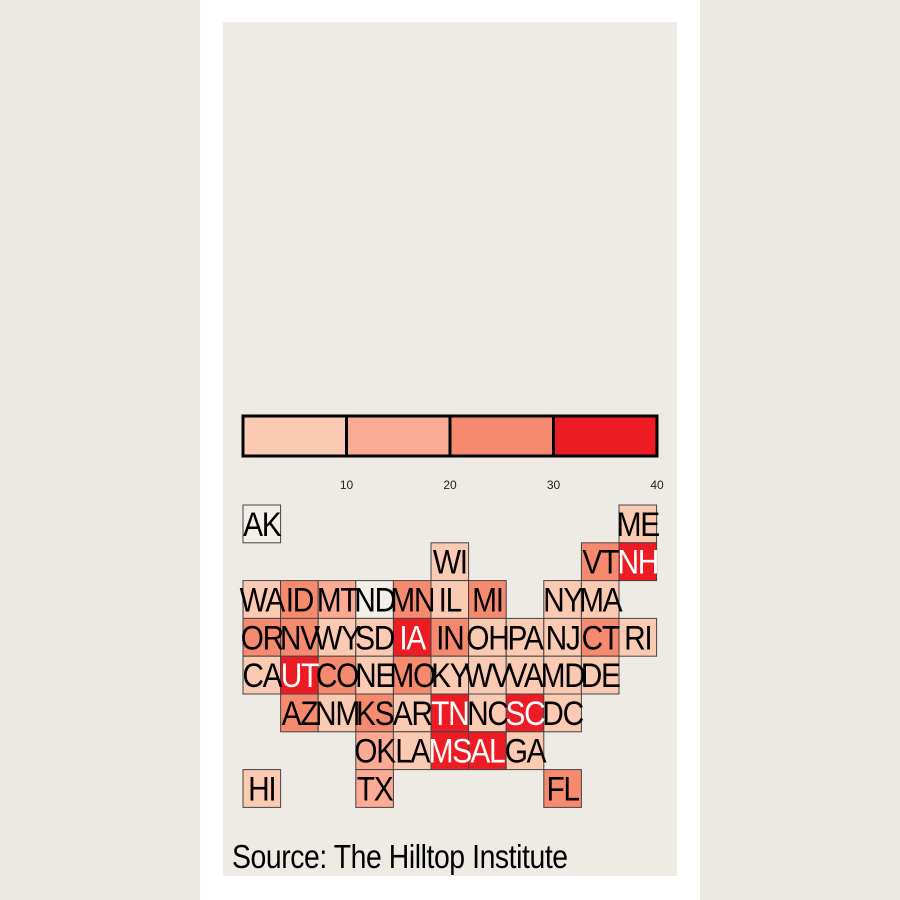 The height and width of the screenshot is (900, 900). What do you see at coordinates (563, 638) in the screenshot?
I see `tile-label-nj: NJ` at bounding box center [563, 638].